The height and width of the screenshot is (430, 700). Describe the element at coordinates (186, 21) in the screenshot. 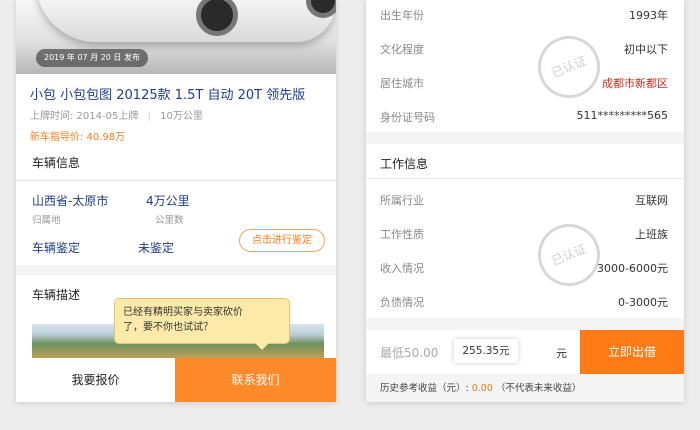

I see `car-body-shape` at that location.